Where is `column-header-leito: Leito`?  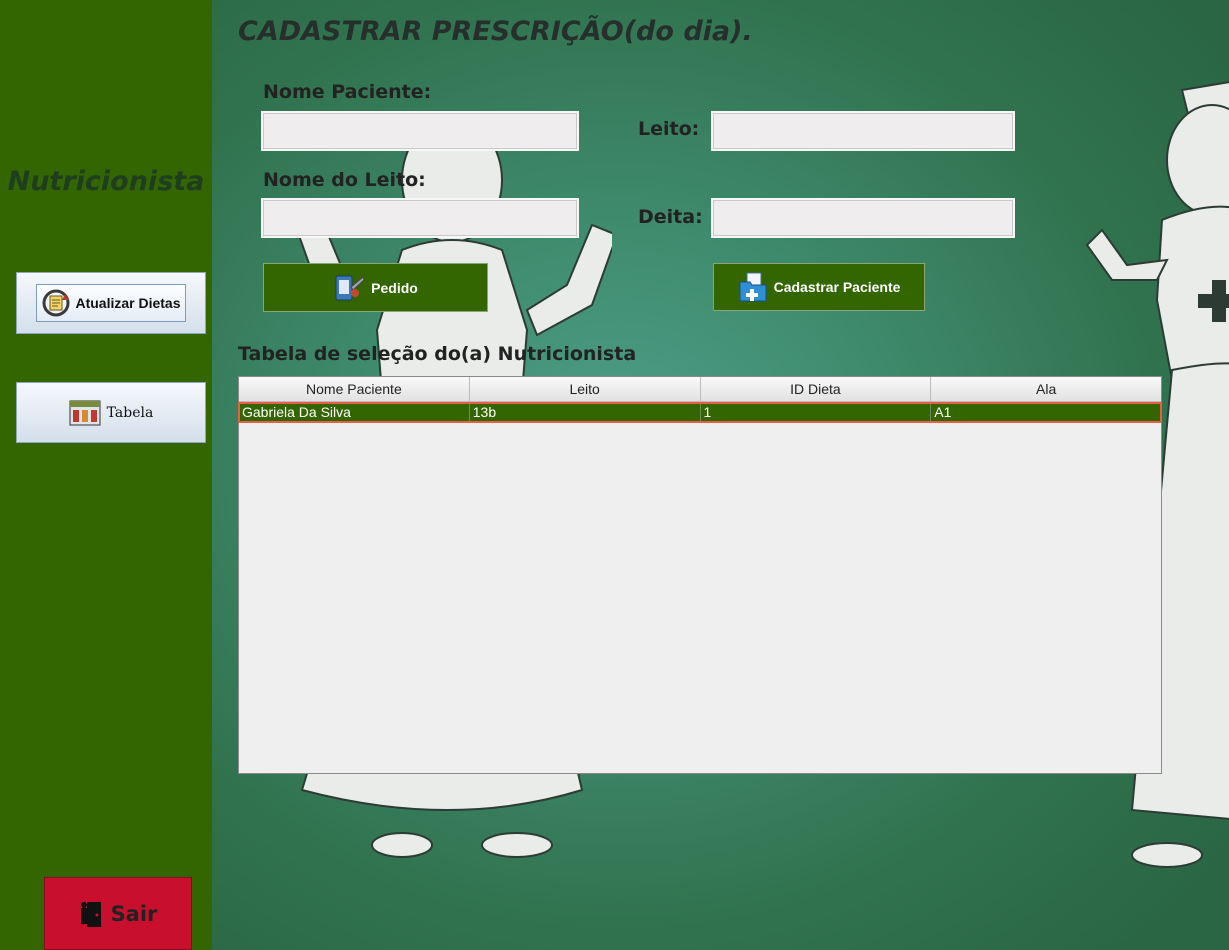 column-header-leito: Leito is located at coordinates (585, 389).